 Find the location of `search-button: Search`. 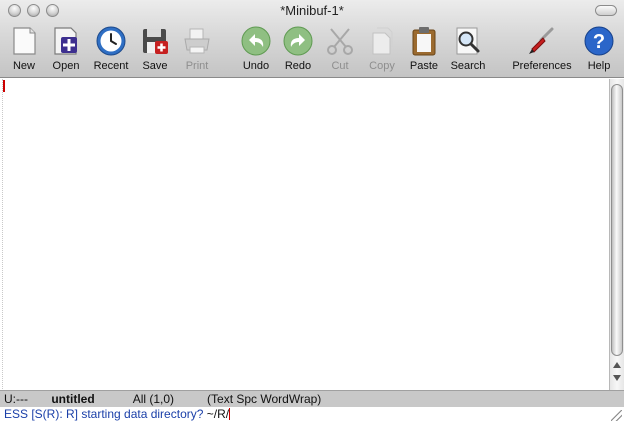

search-button: Search is located at coordinates (468, 51).